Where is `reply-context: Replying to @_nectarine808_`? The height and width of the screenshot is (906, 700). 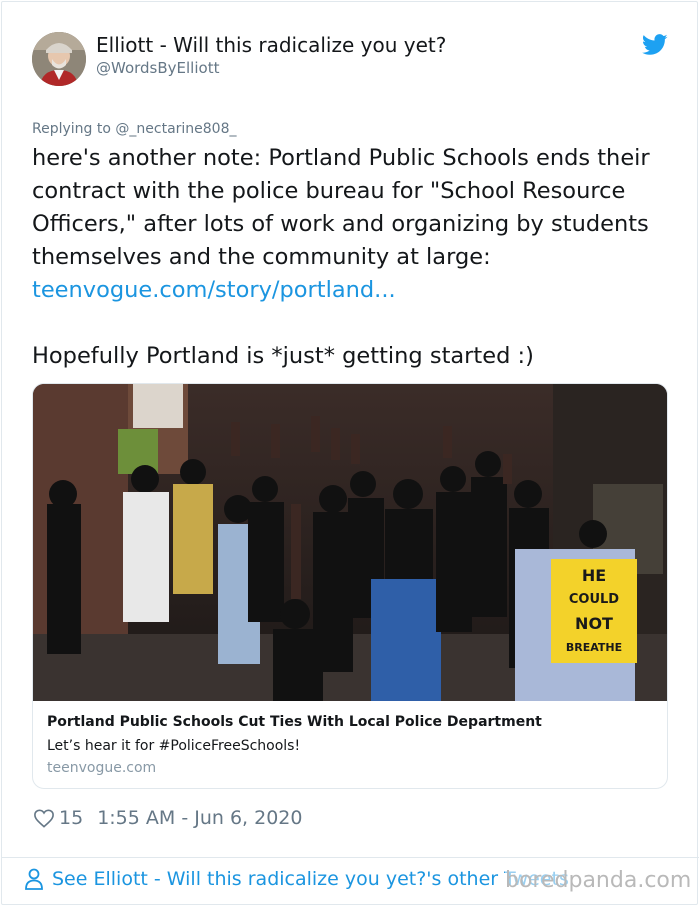 reply-context: Replying to @_nectarine808_ is located at coordinates (134, 129).